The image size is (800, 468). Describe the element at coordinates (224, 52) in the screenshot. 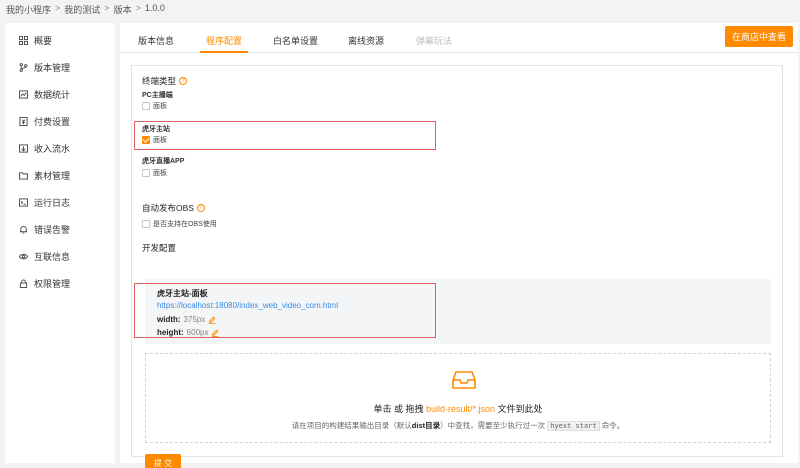

I see `active-tab-indicator` at that location.